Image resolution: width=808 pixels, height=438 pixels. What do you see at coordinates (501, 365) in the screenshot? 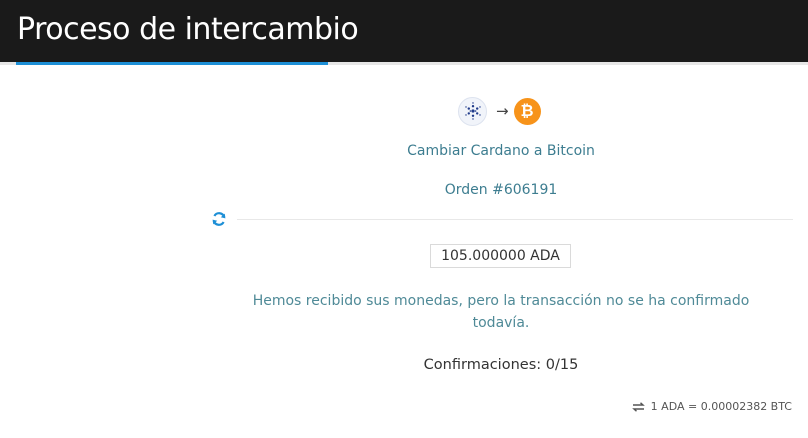
I see `confirmations-count: Confirmaciones: 0/15` at bounding box center [501, 365].